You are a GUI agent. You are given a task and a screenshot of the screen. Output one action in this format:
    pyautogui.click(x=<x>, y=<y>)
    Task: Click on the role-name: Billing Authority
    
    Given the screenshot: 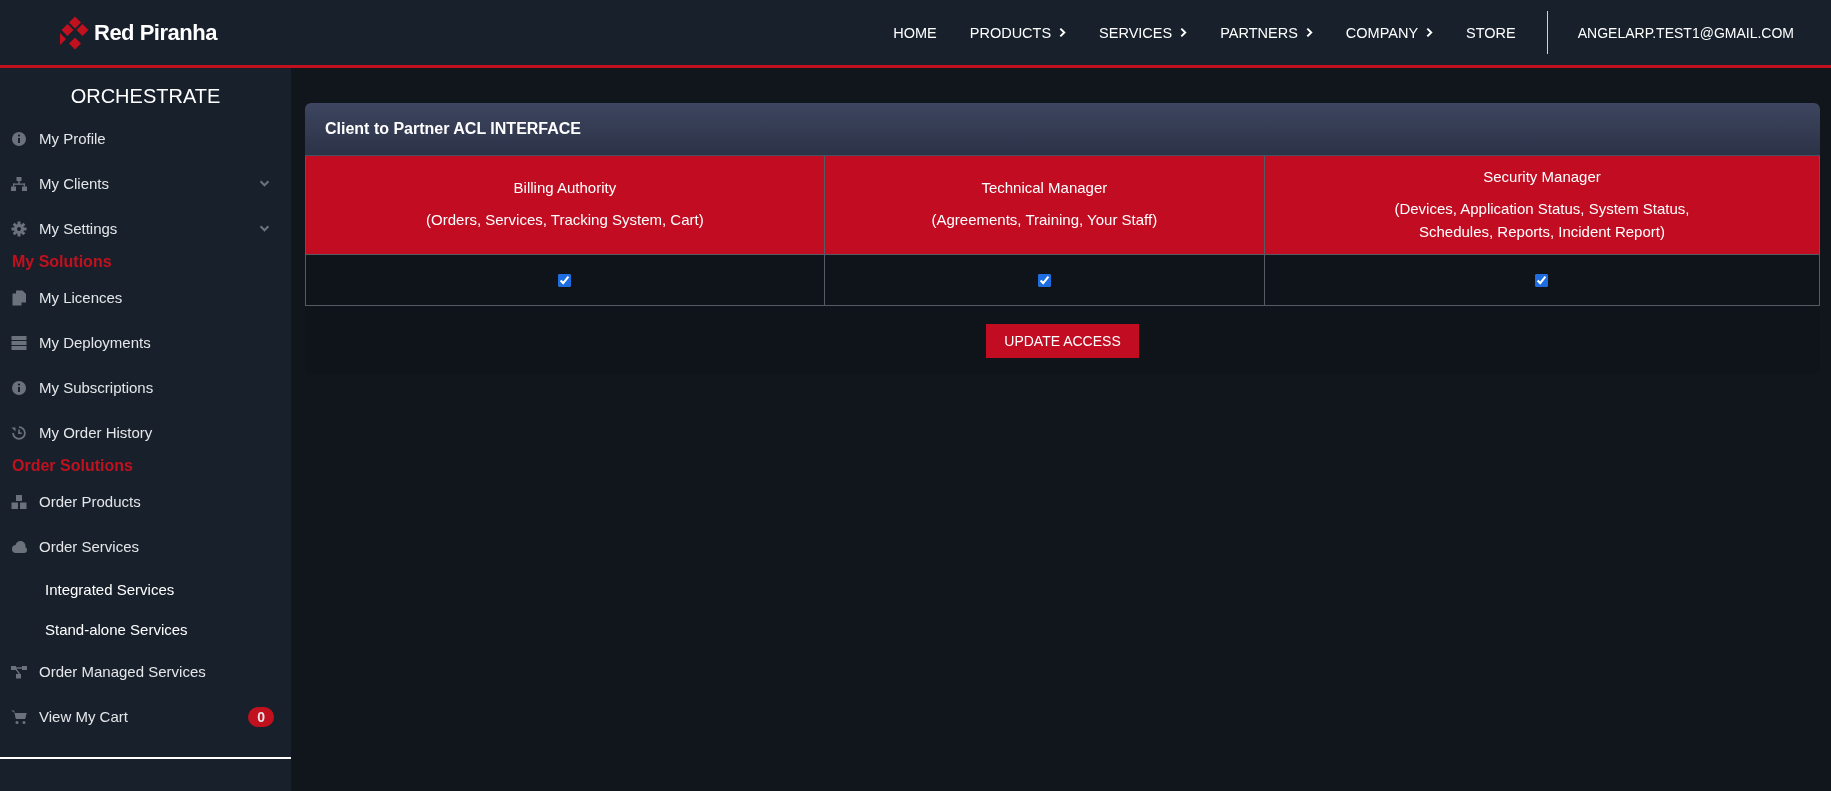 What is the action you would take?
    pyautogui.click(x=565, y=187)
    